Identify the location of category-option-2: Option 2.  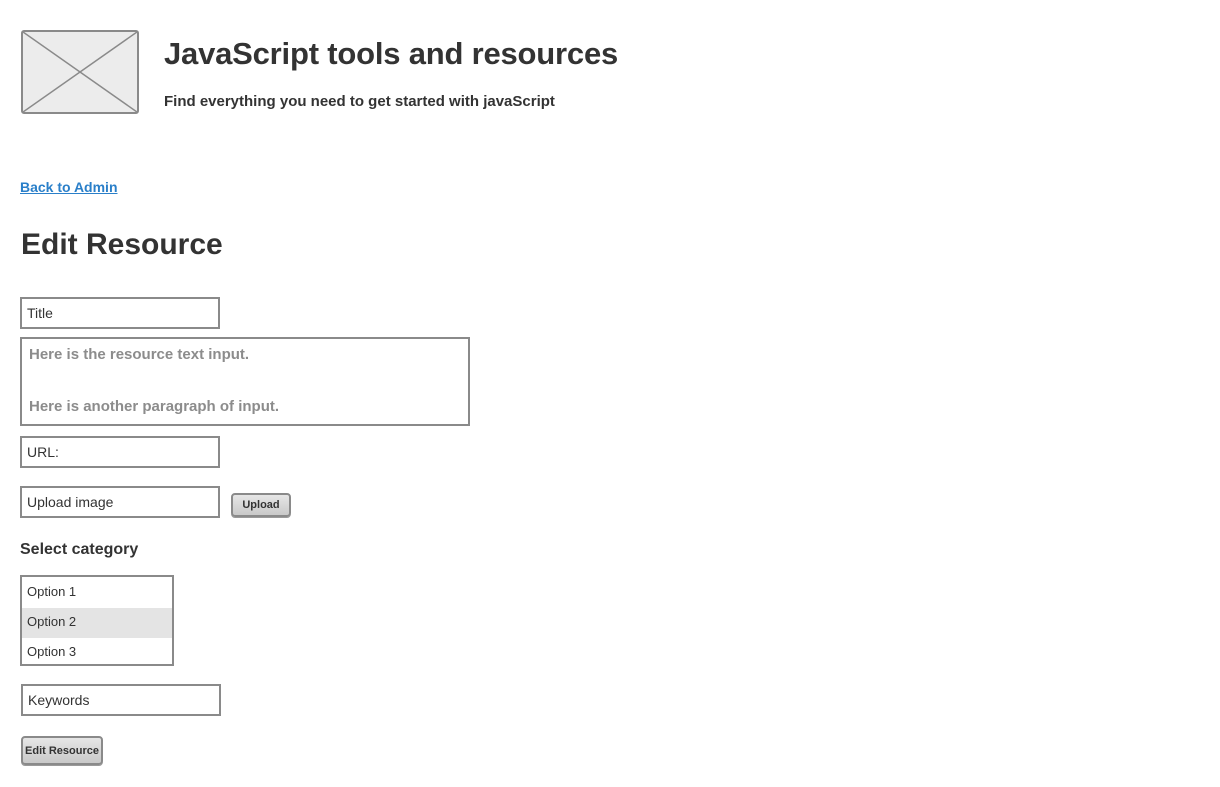
(97, 623).